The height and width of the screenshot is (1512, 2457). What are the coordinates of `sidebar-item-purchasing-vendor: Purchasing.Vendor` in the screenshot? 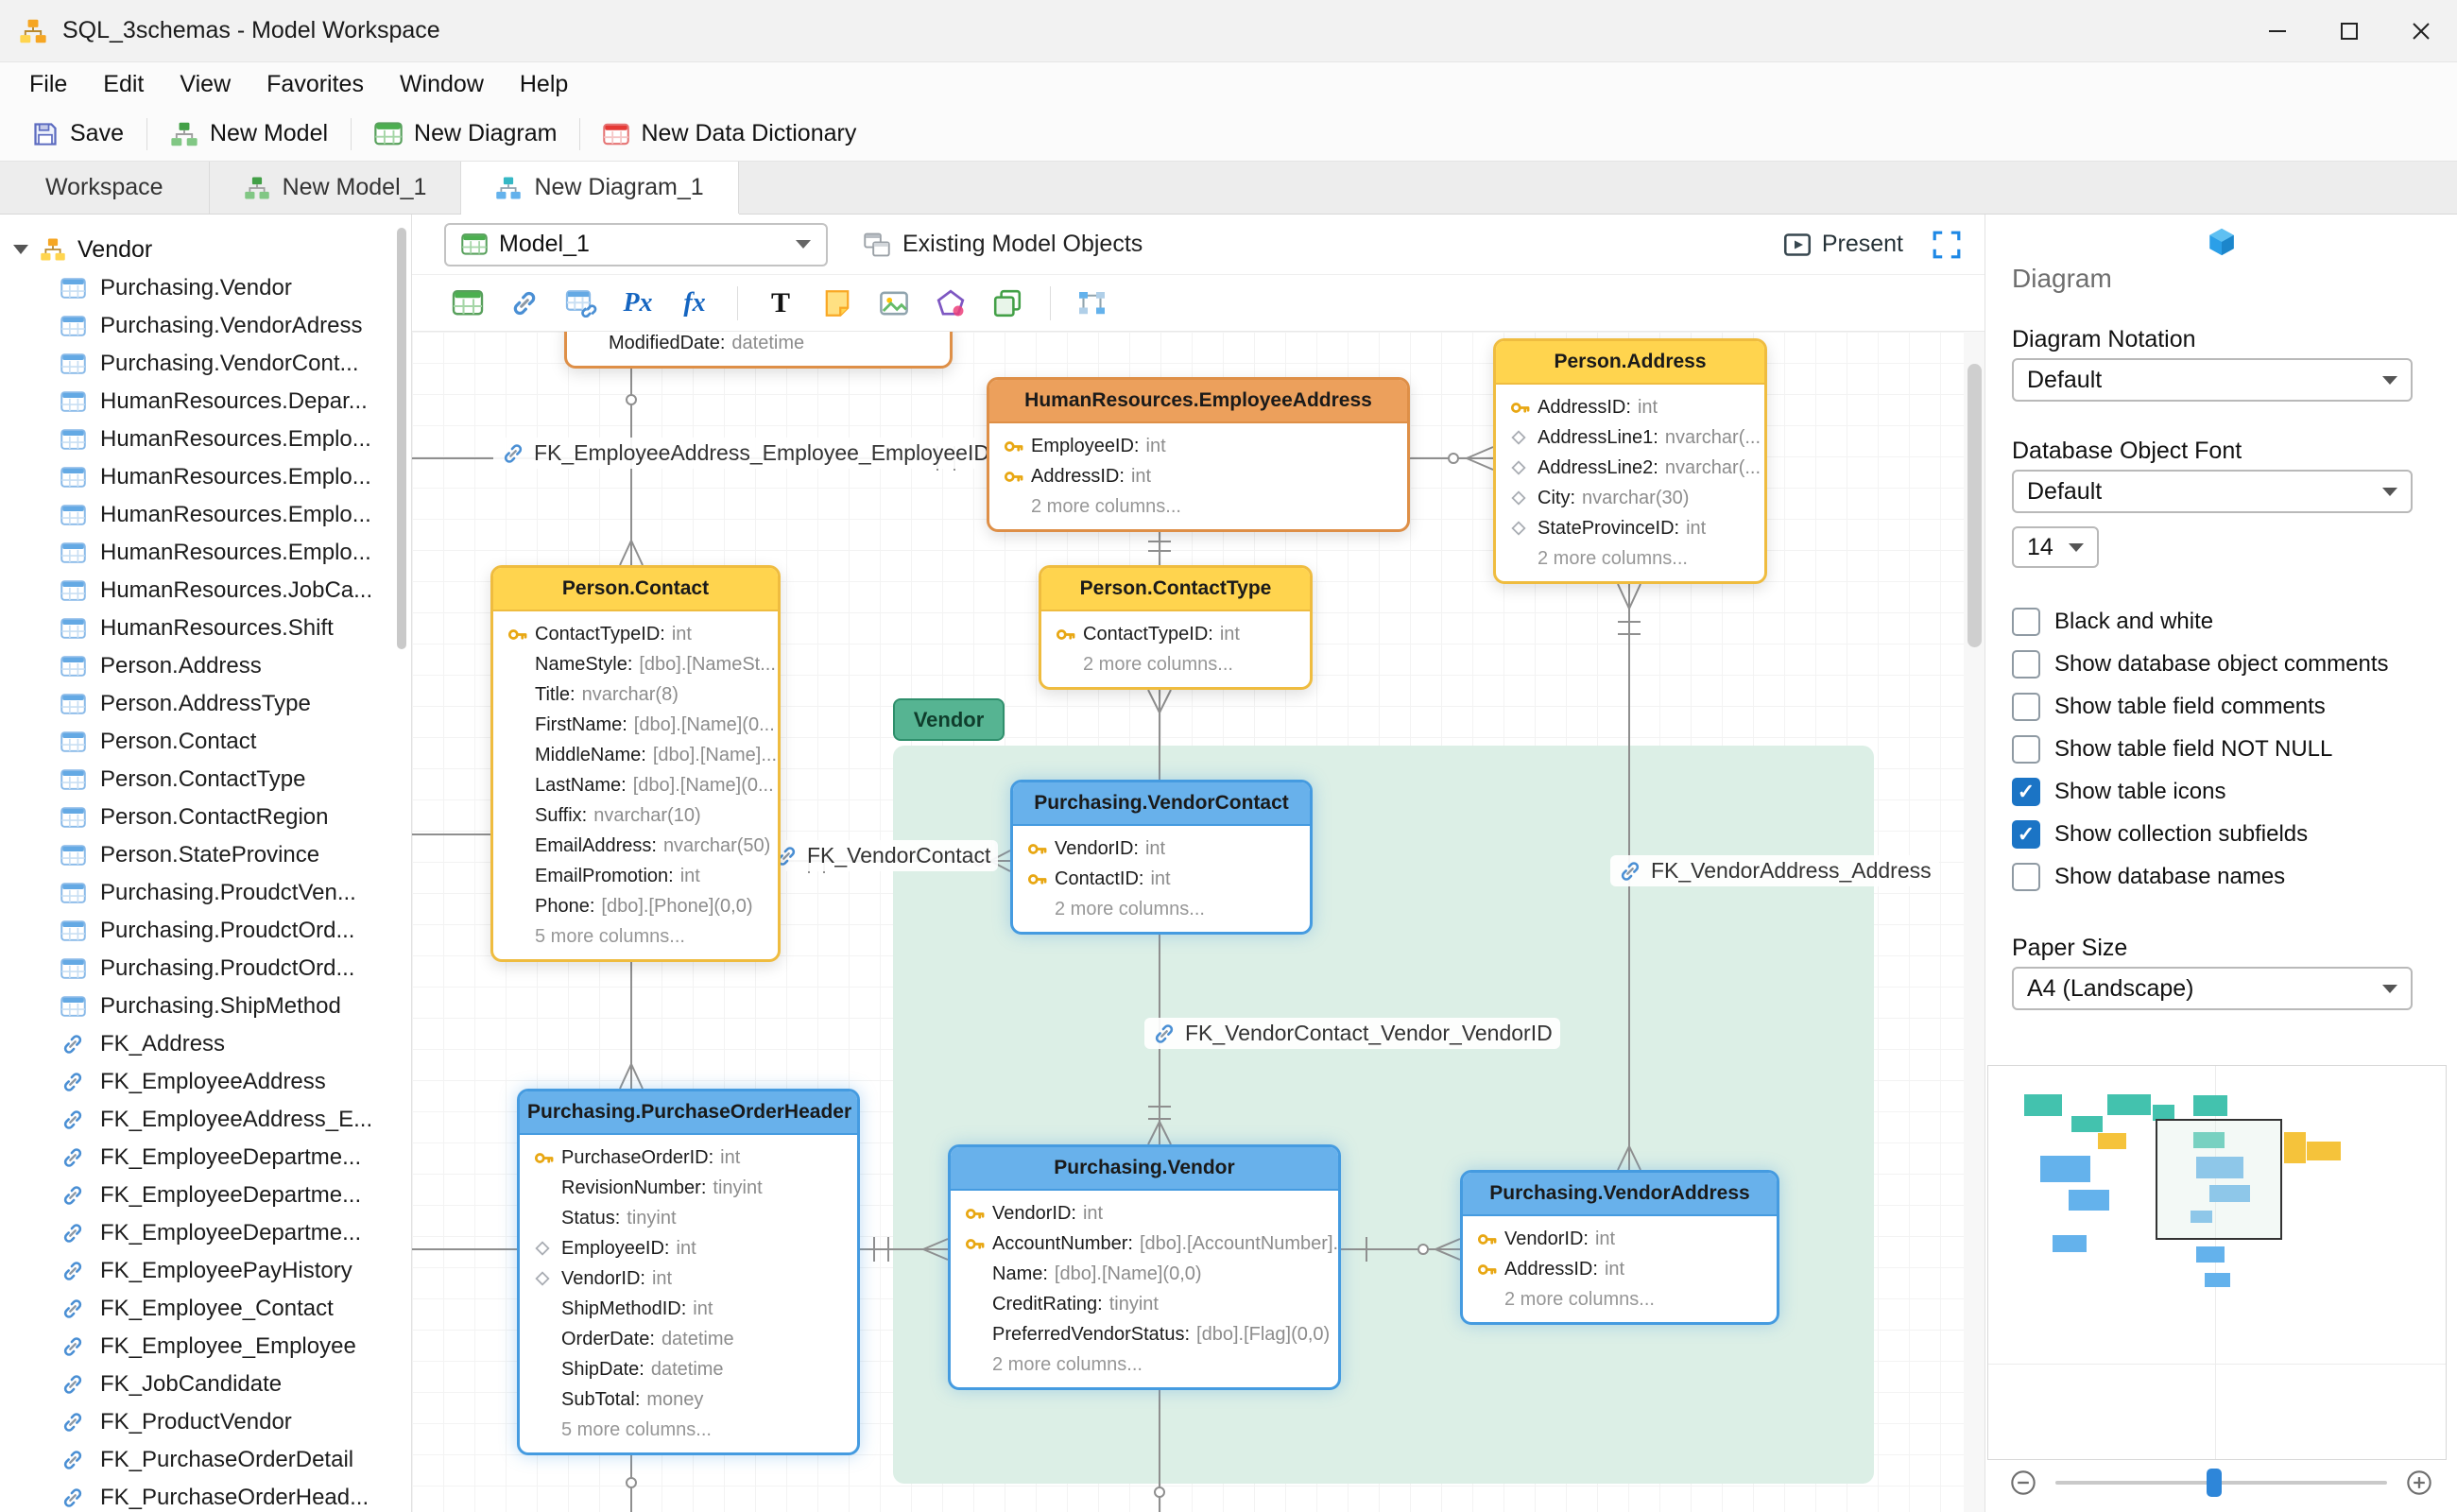 It's located at (205, 288).